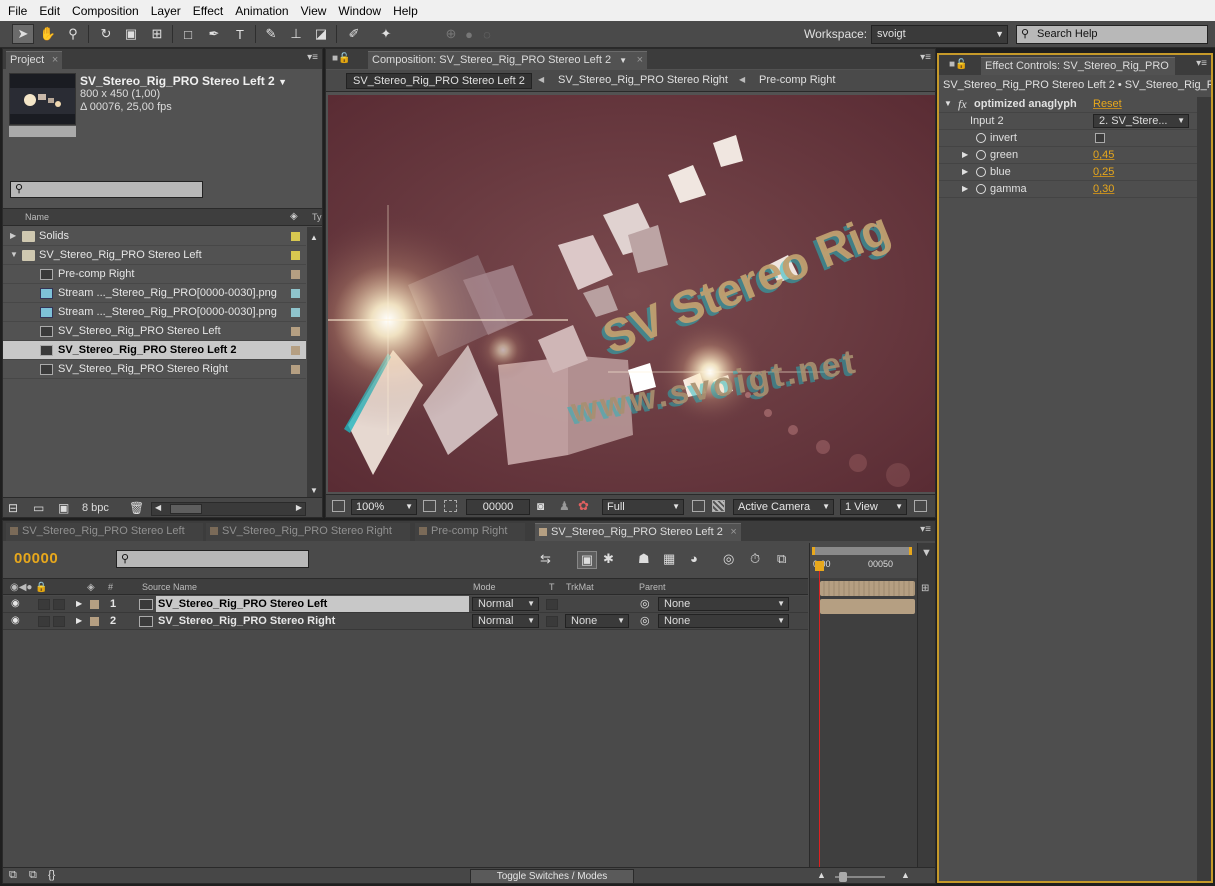  What do you see at coordinates (314, 237) in the screenshot?
I see `scroll-up-icon: ▲` at bounding box center [314, 237].